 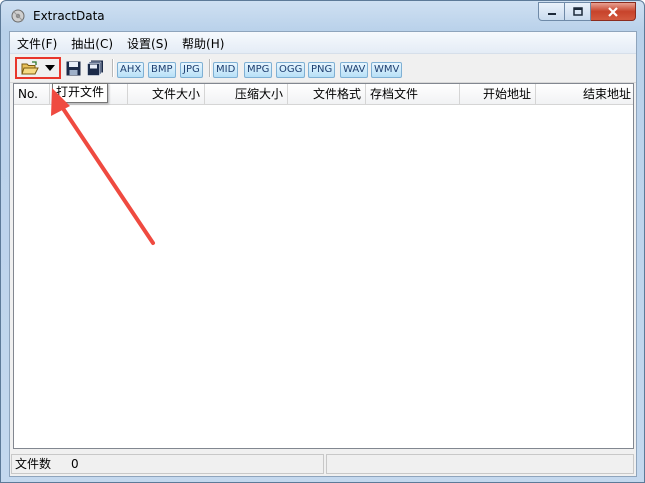 What do you see at coordinates (323, 43) in the screenshot?
I see `menu-bar: 文件(F) 抽出(C) 设置(S) 帮助(H)` at bounding box center [323, 43].